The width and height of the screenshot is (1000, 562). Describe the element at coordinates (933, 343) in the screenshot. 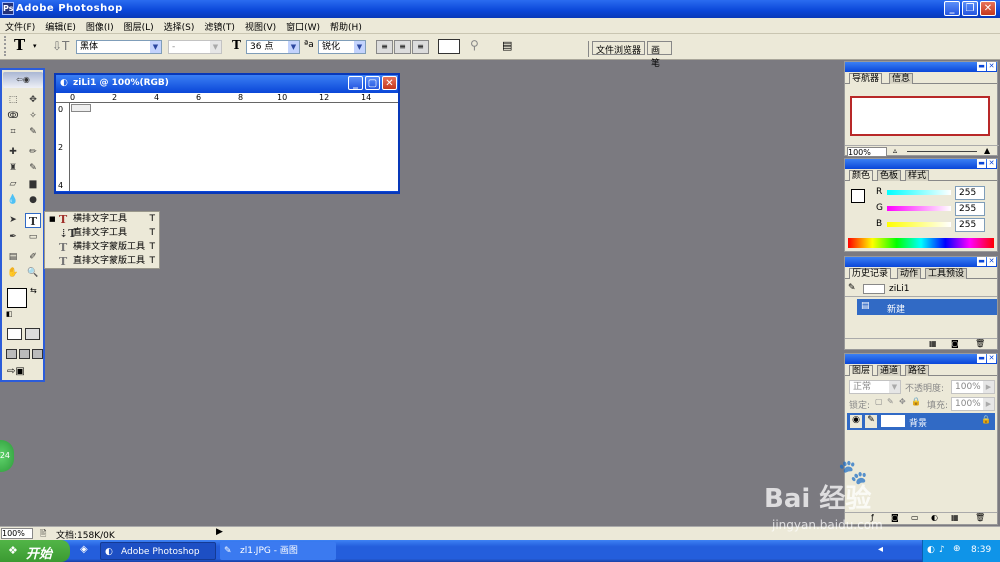

I see `new-document-from-state-icon: ▦` at that location.